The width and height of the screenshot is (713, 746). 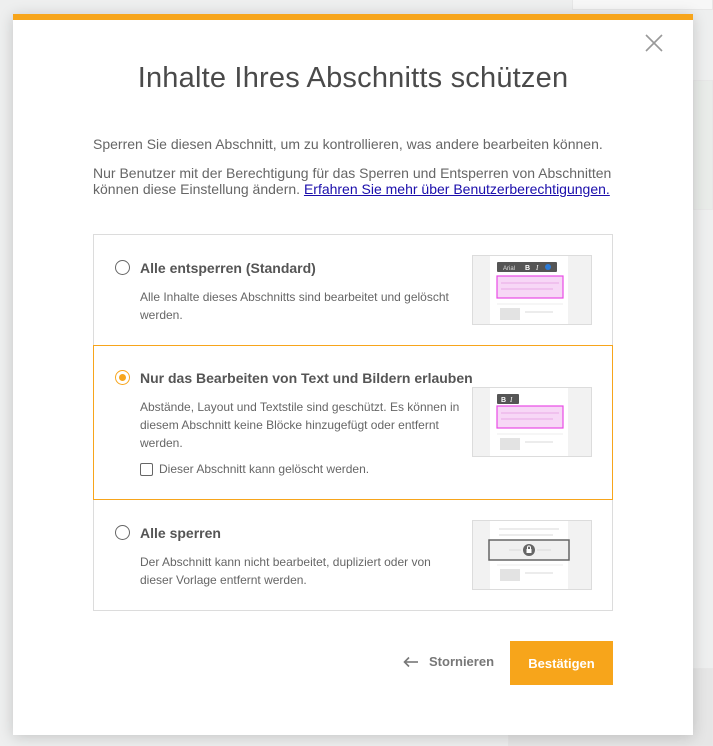 I want to click on option-title: Alle entsperren (Standard), so click(x=228, y=268).